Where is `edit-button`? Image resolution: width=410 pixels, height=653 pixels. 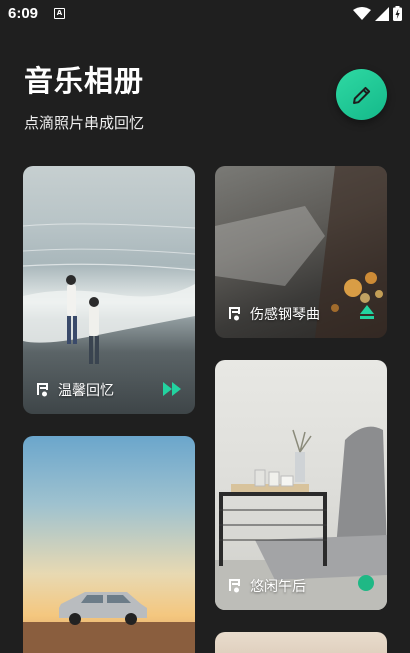 edit-button is located at coordinates (361, 94).